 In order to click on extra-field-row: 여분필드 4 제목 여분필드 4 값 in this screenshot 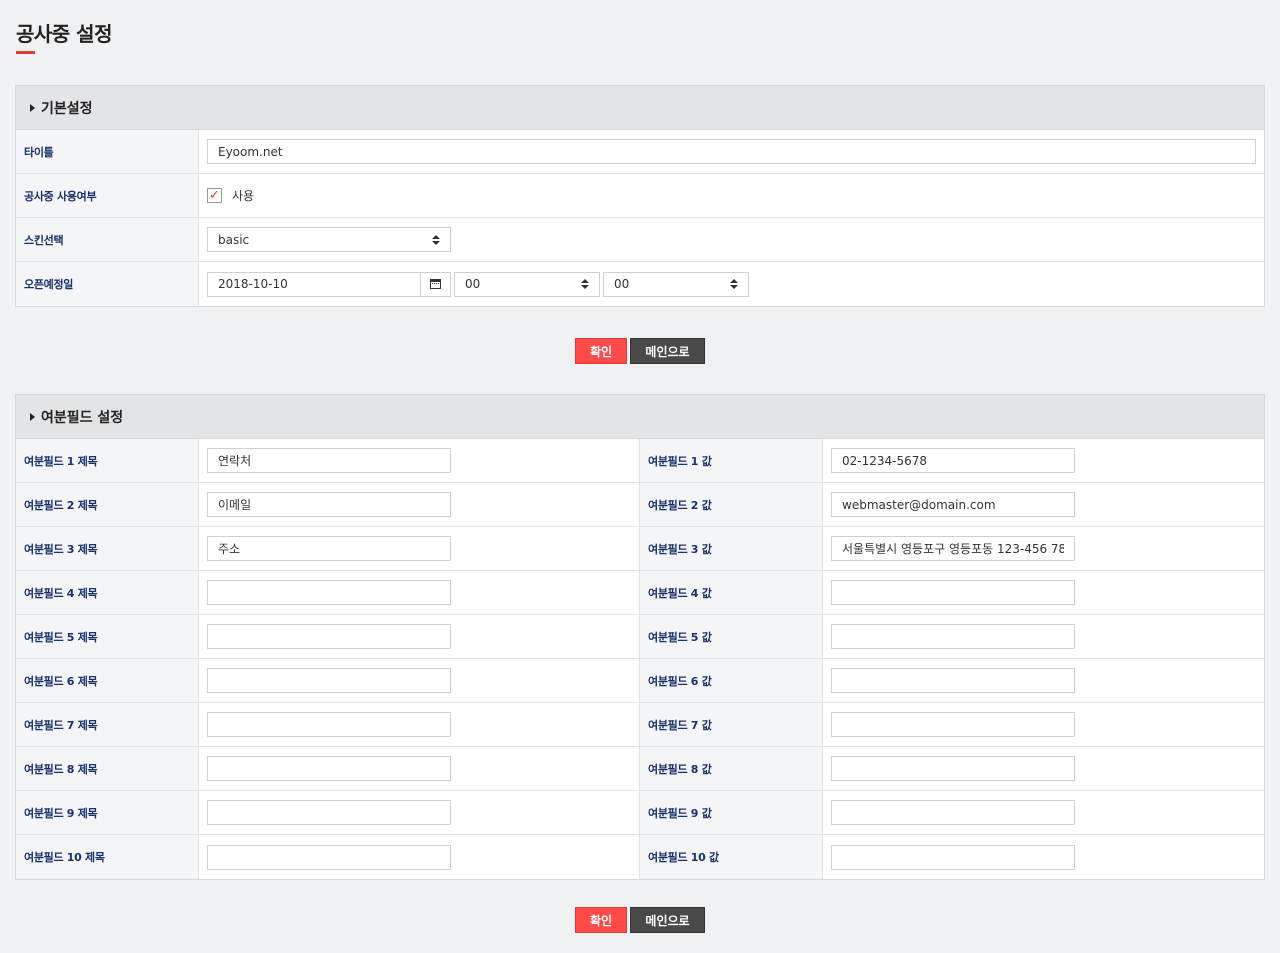, I will do `click(640, 593)`.